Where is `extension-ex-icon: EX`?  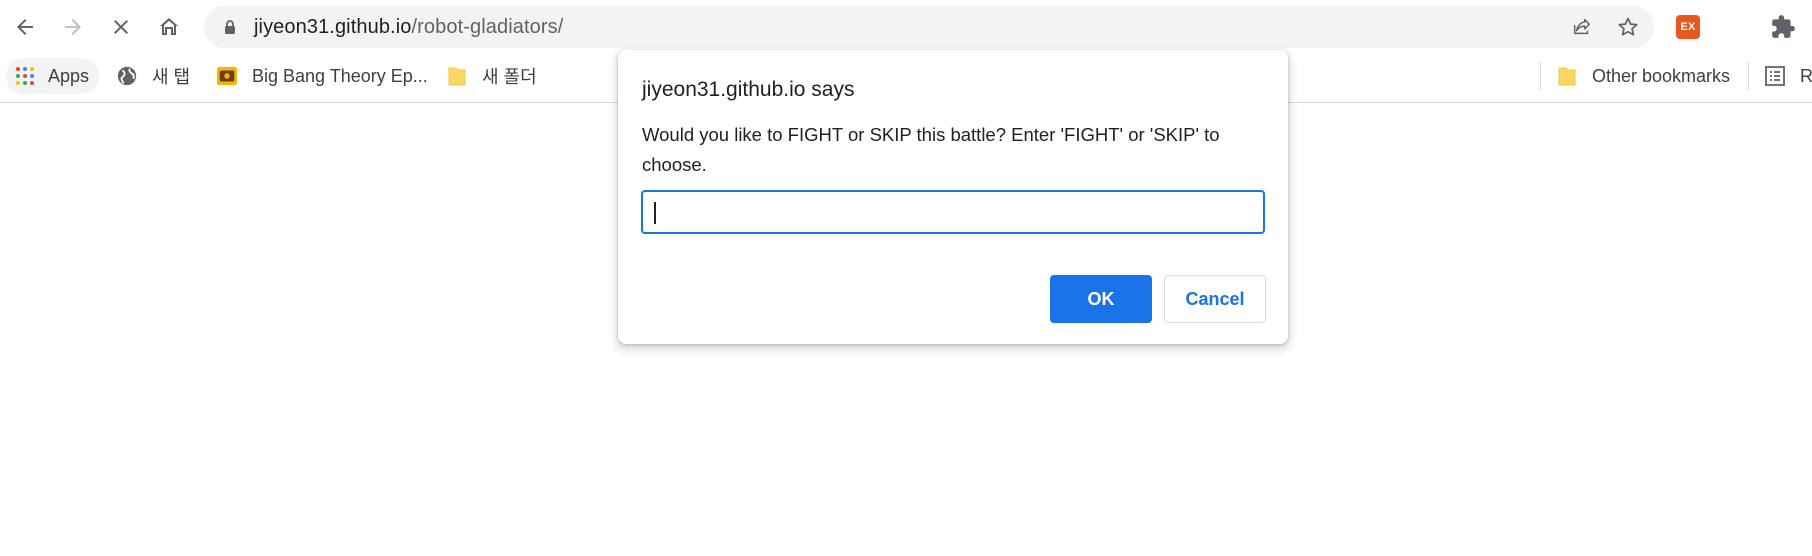
extension-ex-icon: EX is located at coordinates (1688, 27).